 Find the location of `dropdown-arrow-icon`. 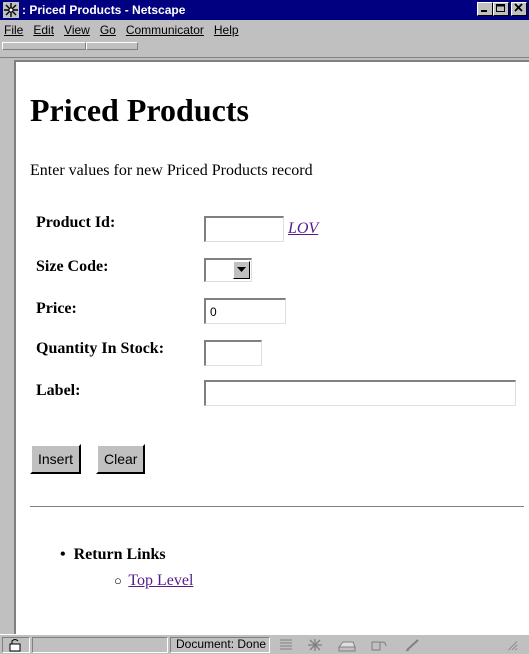

dropdown-arrow-icon is located at coordinates (241, 270).